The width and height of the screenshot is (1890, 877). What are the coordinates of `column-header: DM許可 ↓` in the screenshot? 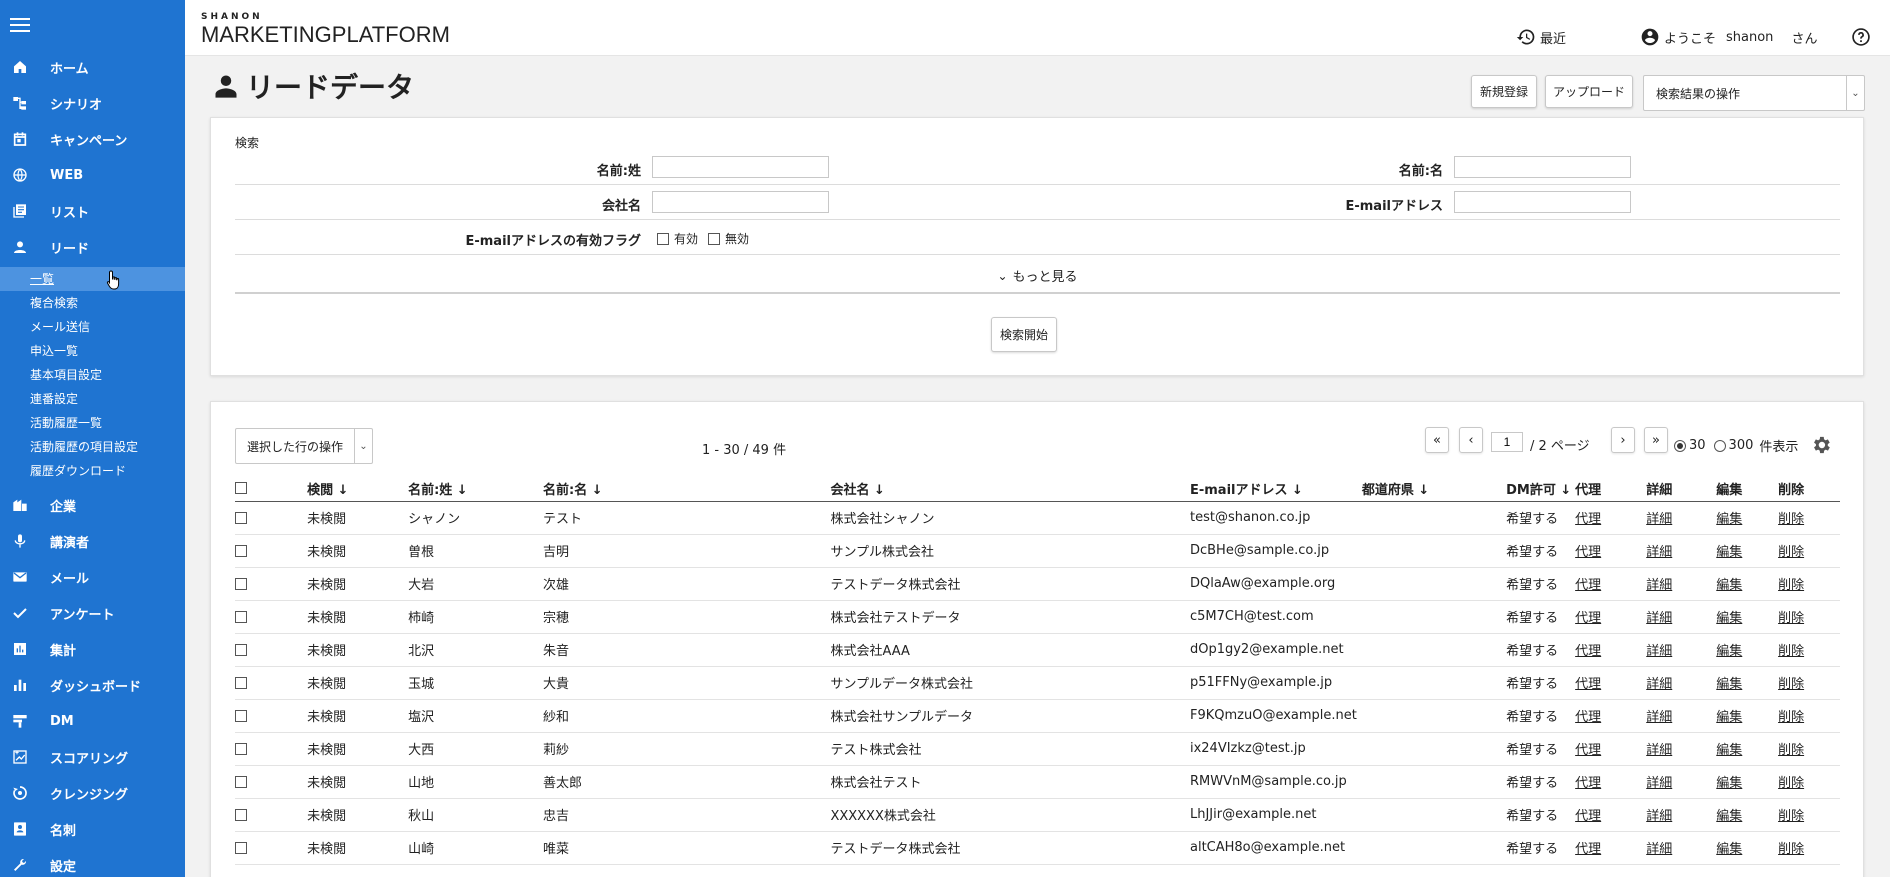 It's located at (1541, 489).